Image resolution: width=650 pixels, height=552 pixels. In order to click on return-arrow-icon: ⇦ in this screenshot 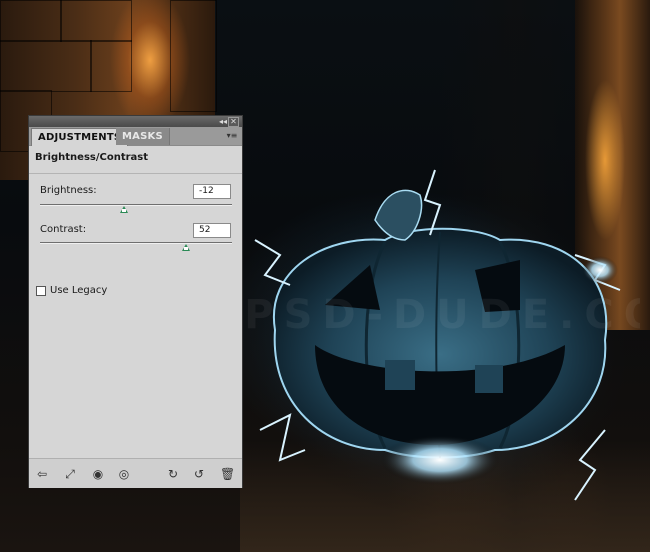, I will do `click(42, 474)`.